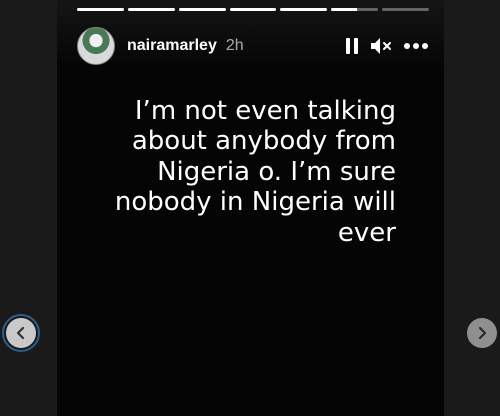 The width and height of the screenshot is (500, 416). I want to click on chevron-left-icon, so click(20, 333).